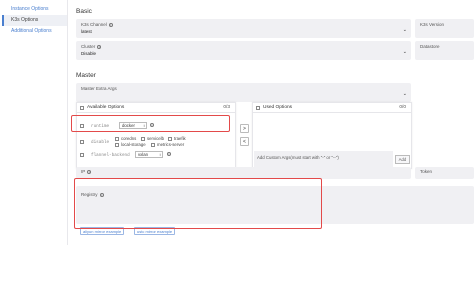  I want to click on disable-metrics-server-label: metrics-server, so click(171, 144).